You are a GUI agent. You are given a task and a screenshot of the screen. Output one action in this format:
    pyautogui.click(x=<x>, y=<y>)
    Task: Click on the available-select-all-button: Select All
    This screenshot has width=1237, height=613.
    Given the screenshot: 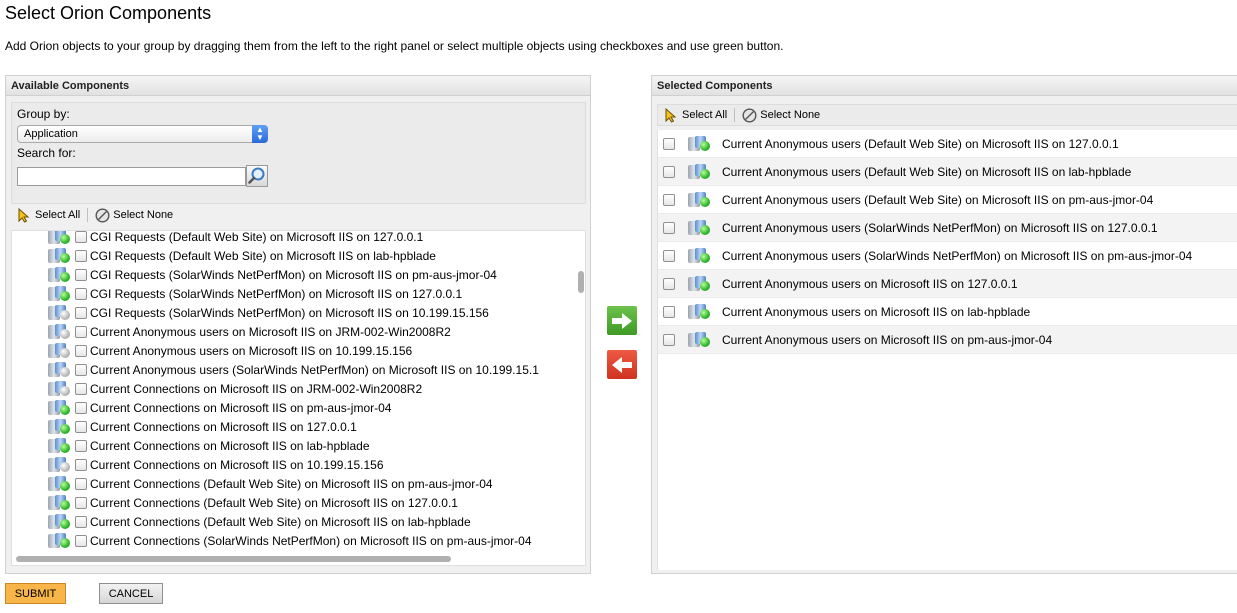 What is the action you would take?
    pyautogui.click(x=49, y=215)
    